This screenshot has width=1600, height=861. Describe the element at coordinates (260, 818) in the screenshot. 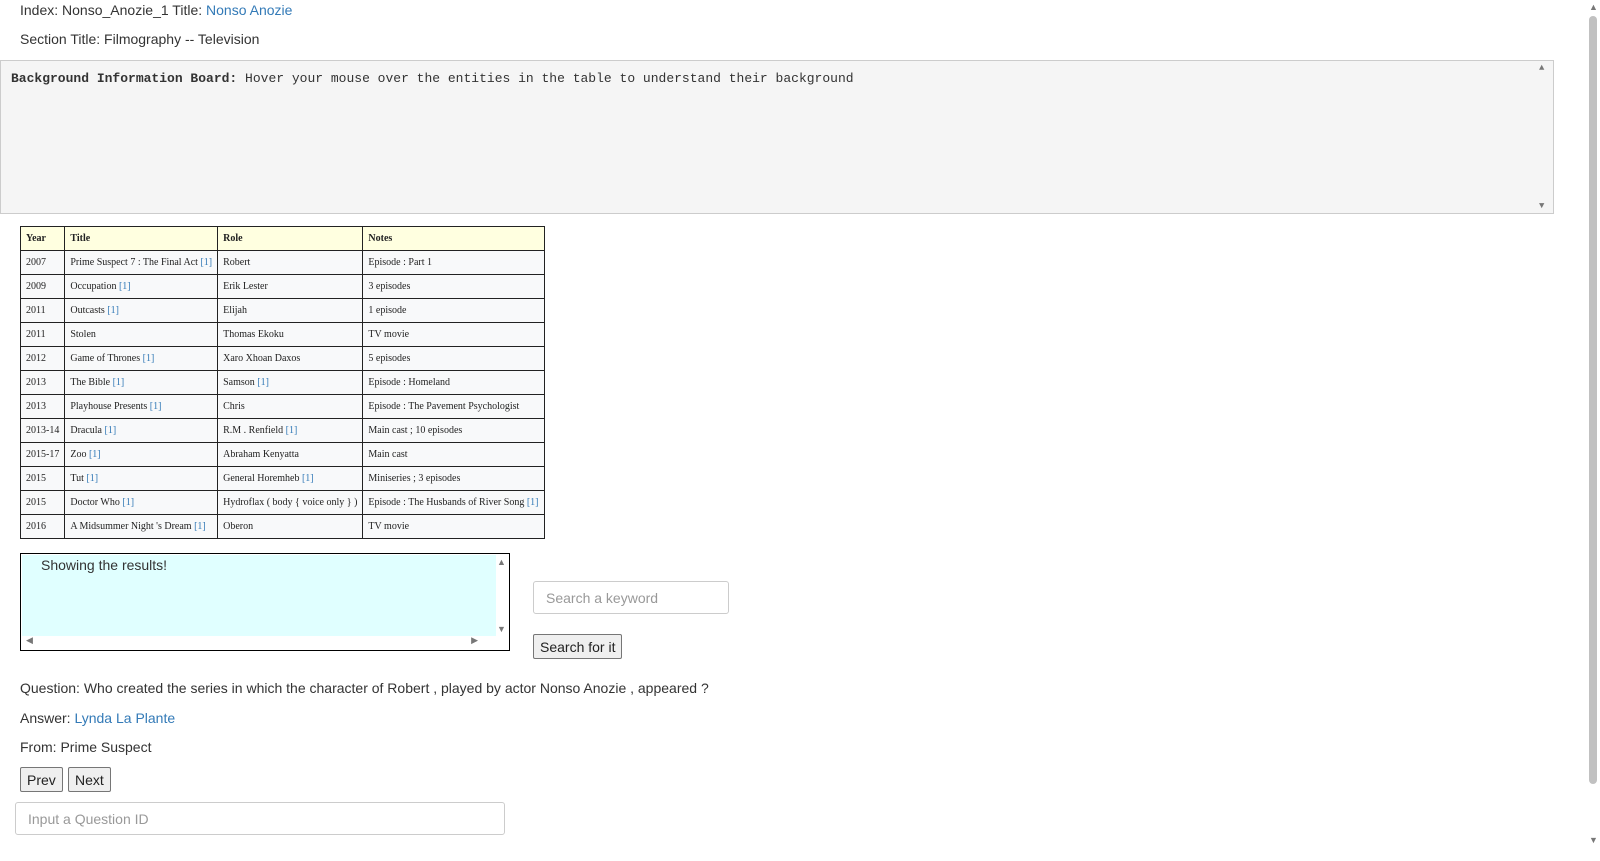

I see `question-id-input` at that location.